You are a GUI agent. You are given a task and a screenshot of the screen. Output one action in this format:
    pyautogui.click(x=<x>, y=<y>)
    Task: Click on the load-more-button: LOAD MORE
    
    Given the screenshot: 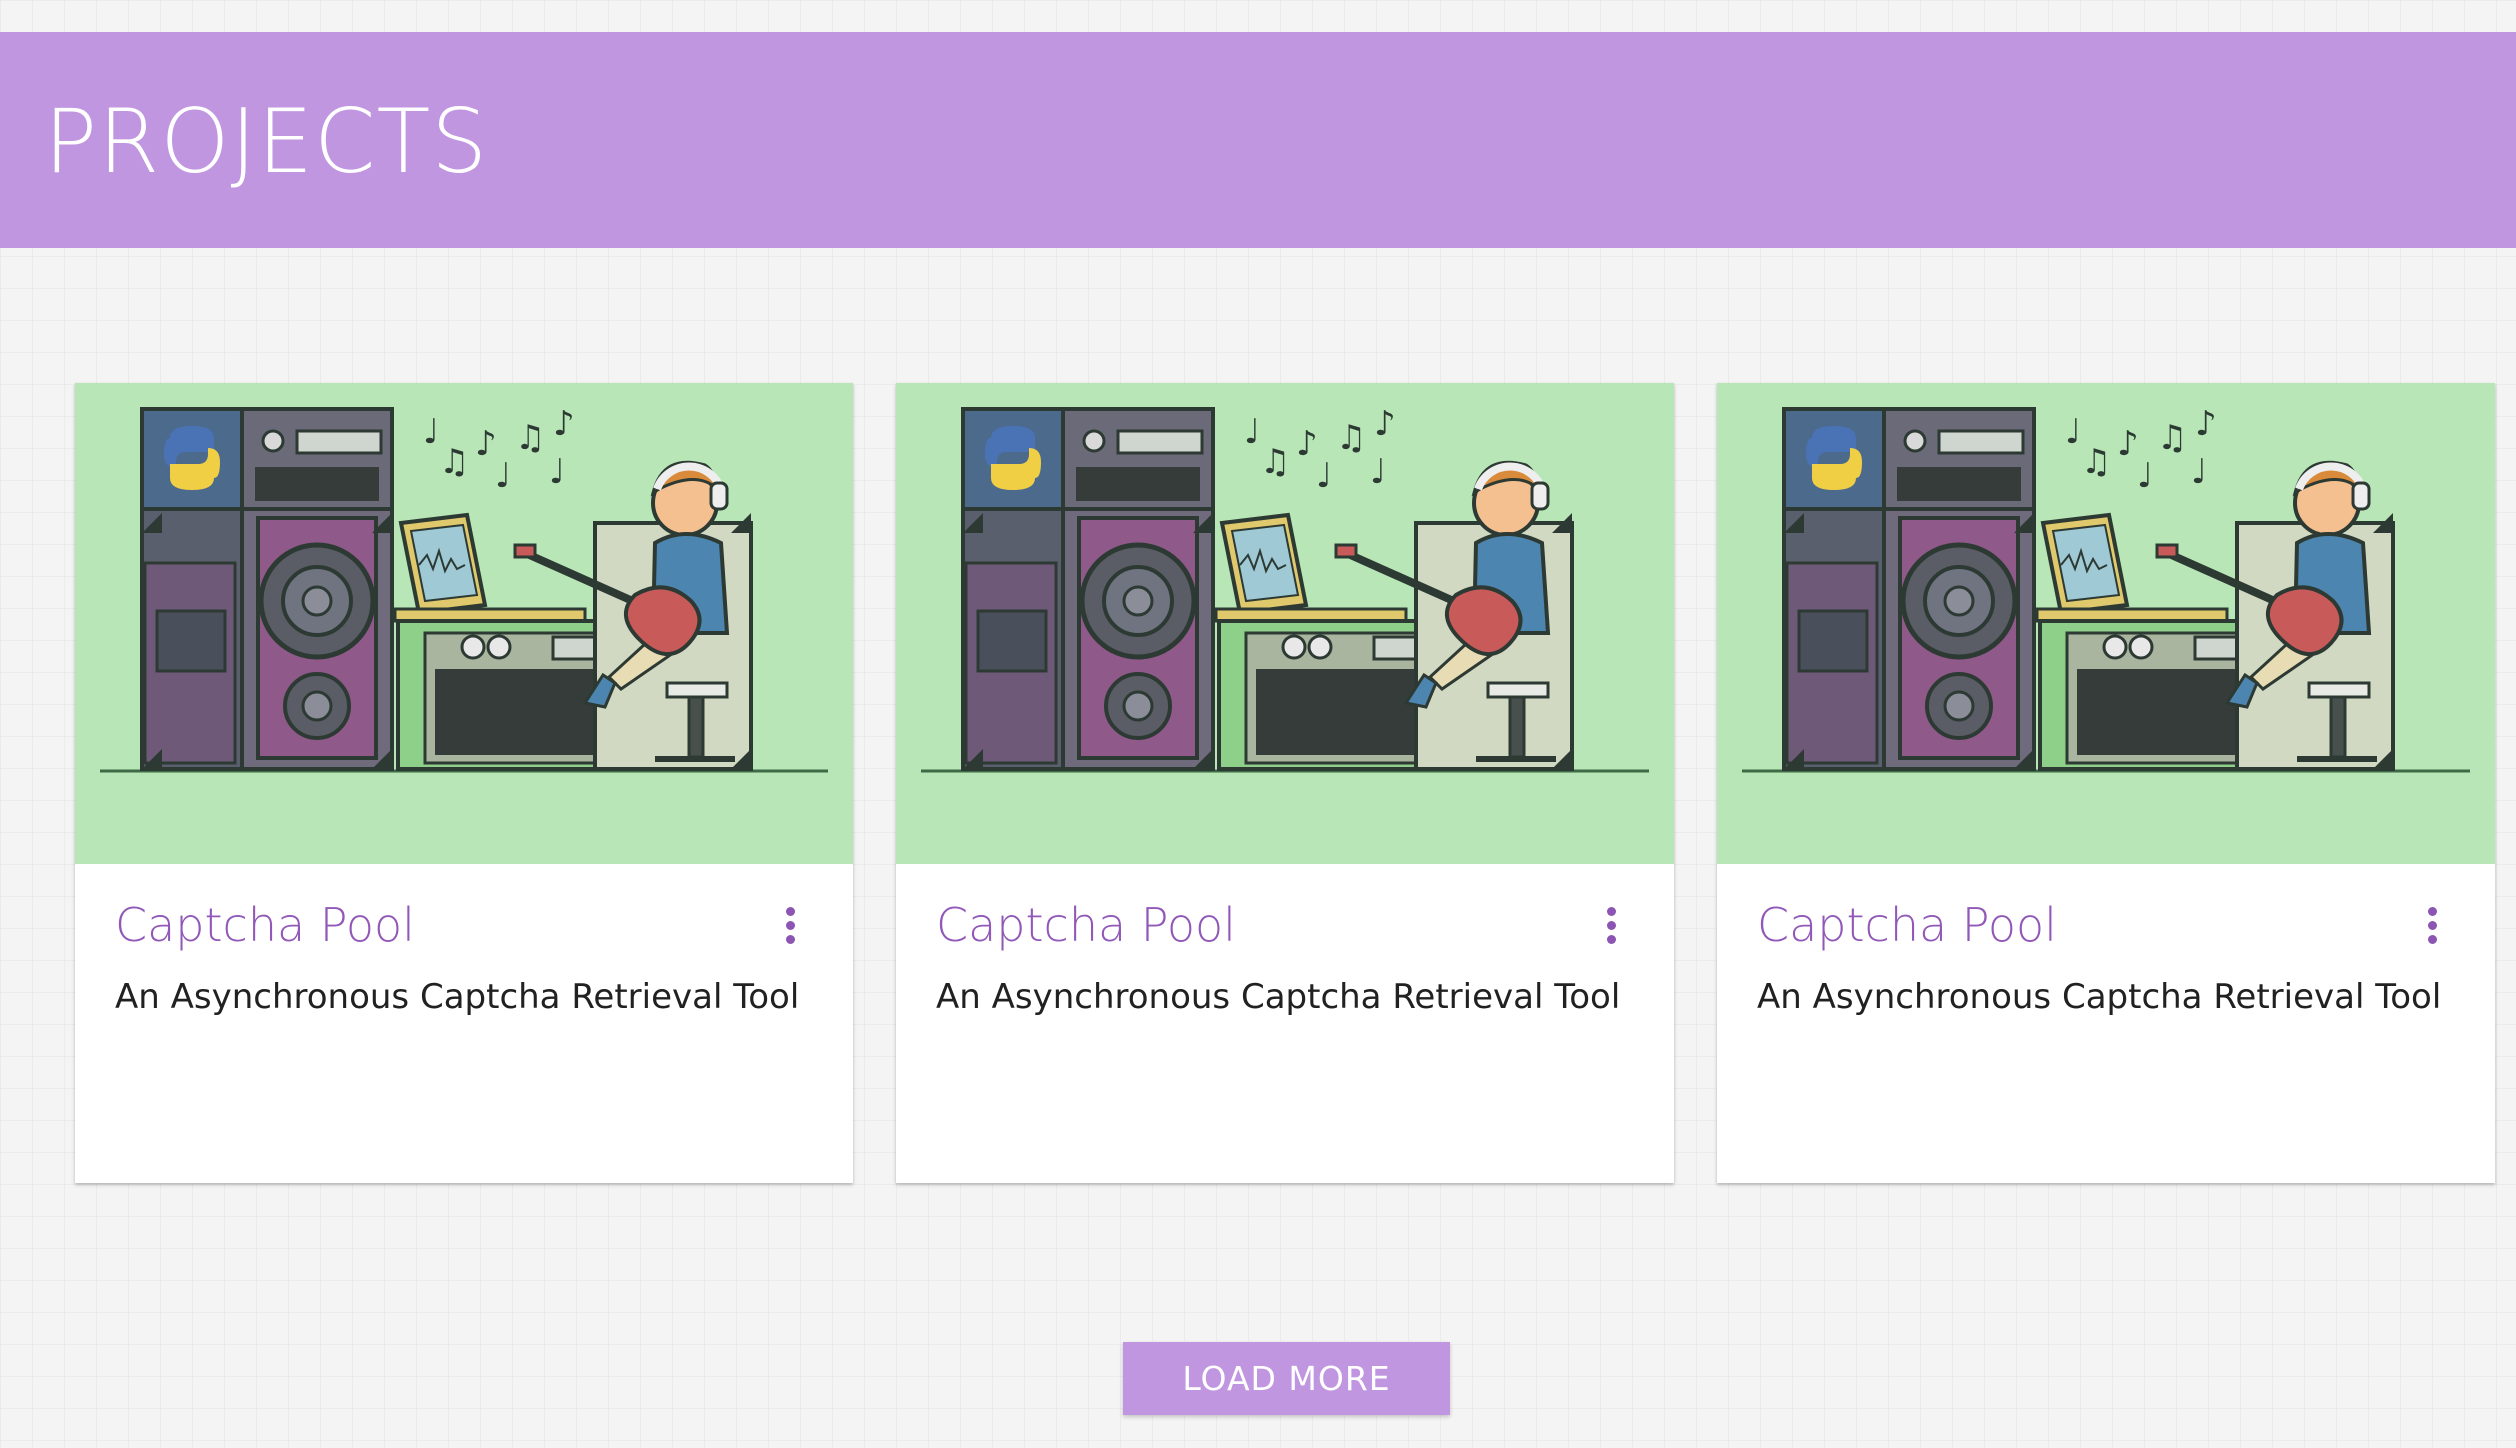 What is the action you would take?
    pyautogui.click(x=1286, y=1378)
    